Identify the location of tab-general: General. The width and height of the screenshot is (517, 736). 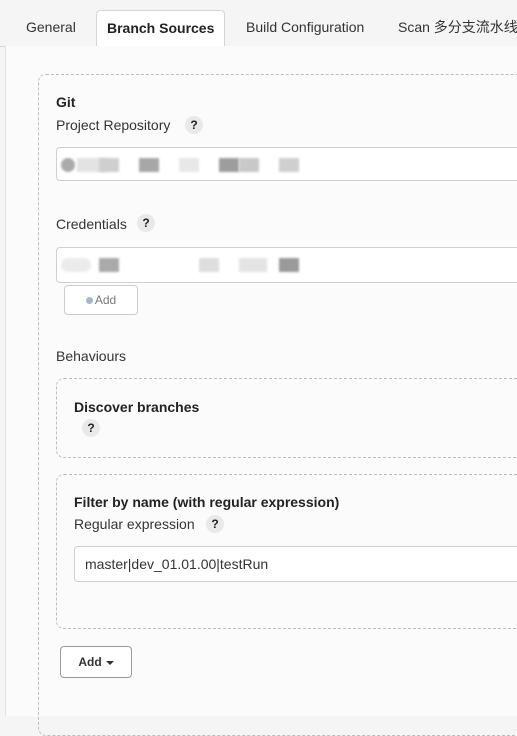
(51, 28).